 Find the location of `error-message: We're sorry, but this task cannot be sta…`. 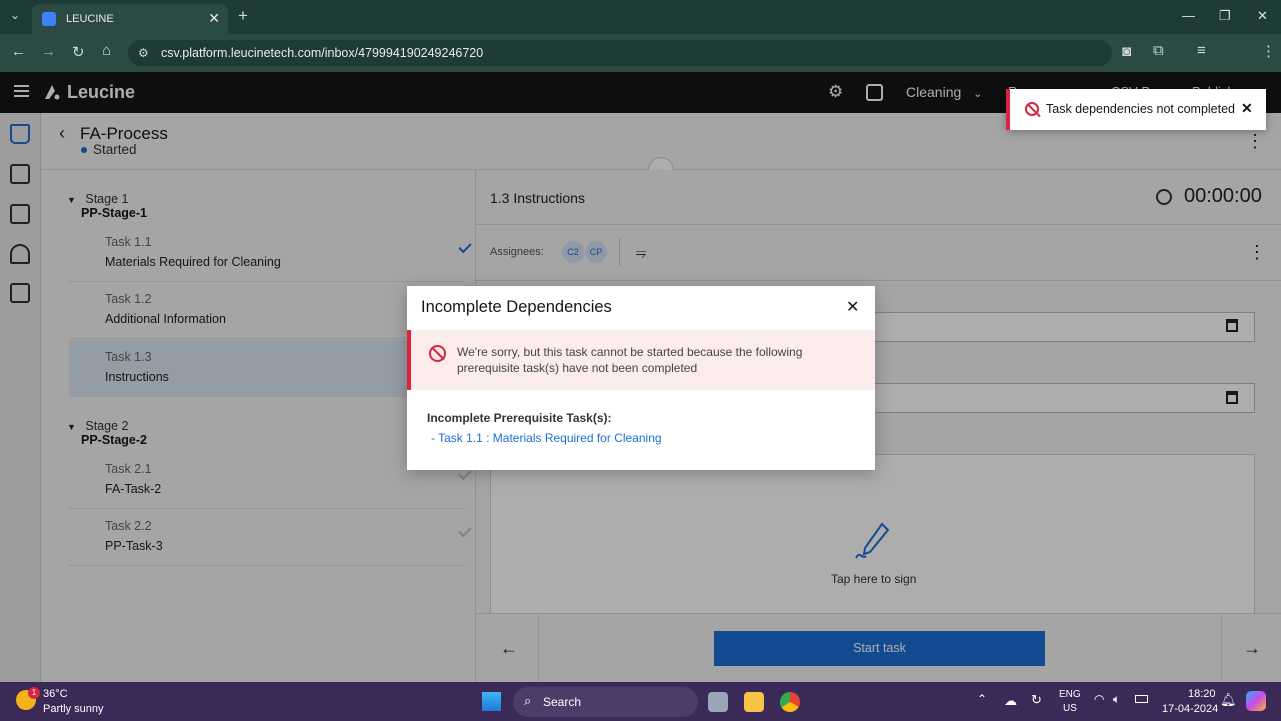

error-message: We're sorry, but this task cannot be sta… is located at coordinates (630, 360).